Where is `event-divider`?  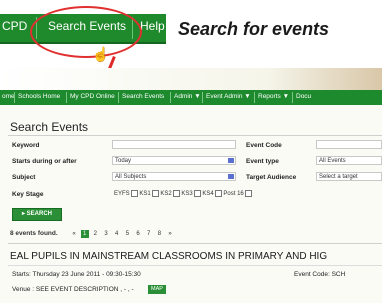 event-divider is located at coordinates (195, 265).